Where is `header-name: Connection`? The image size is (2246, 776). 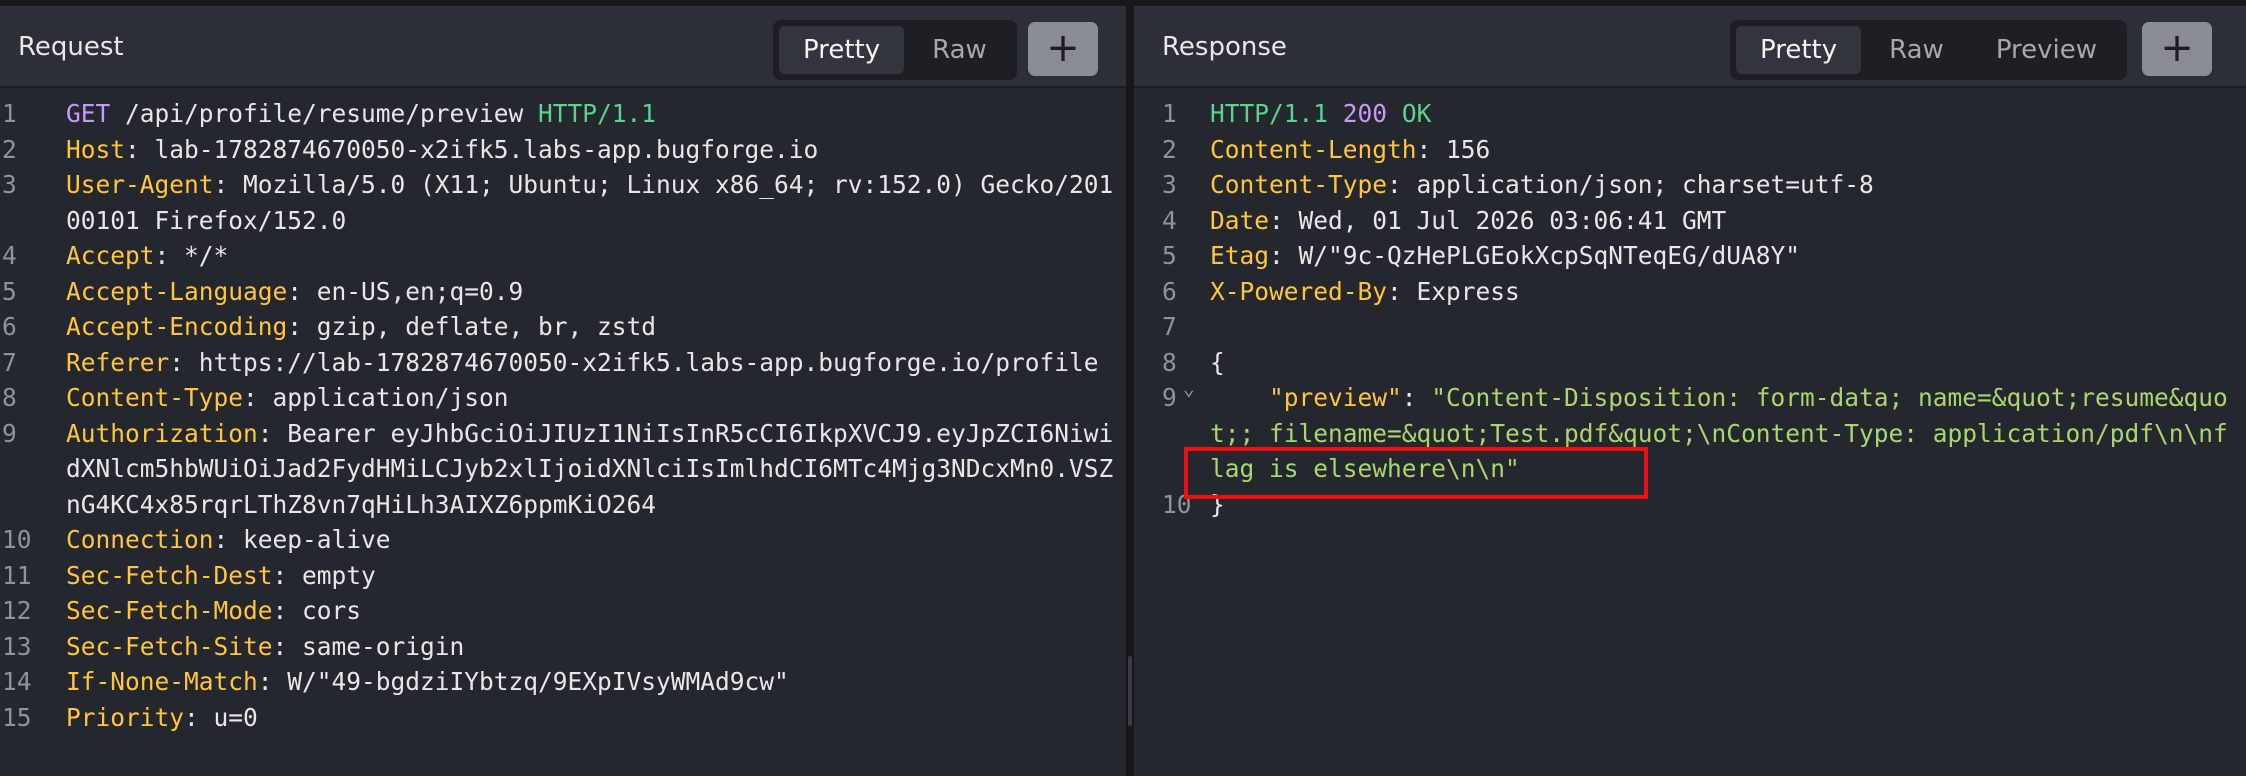 header-name: Connection is located at coordinates (140, 539).